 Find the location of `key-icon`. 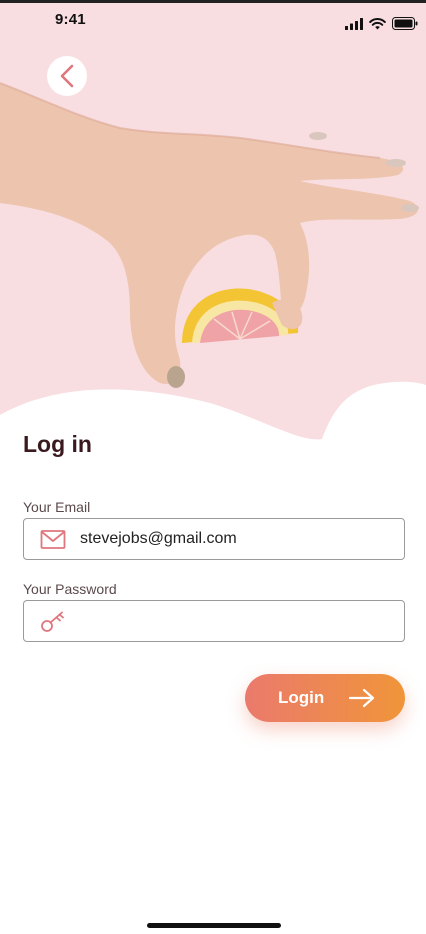

key-icon is located at coordinates (52, 621).